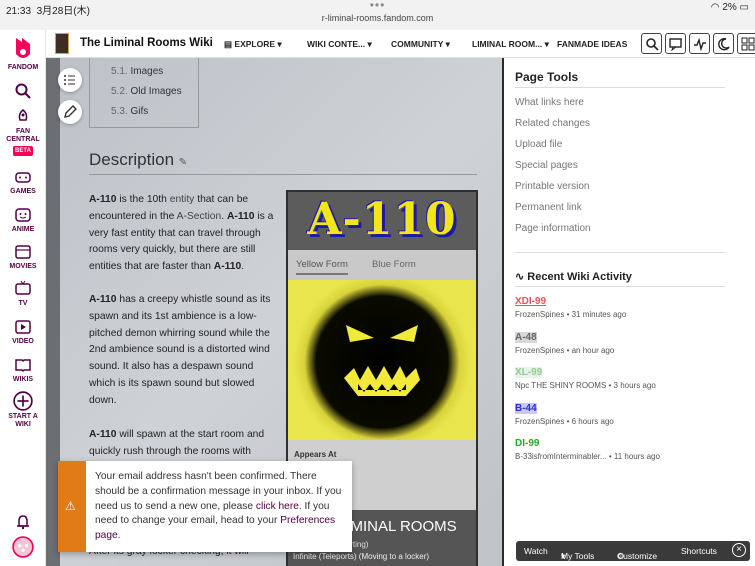 Image resolution: width=755 pixels, height=566 pixels. What do you see at coordinates (552, 186) in the screenshot?
I see `tool-link: Printable version` at bounding box center [552, 186].